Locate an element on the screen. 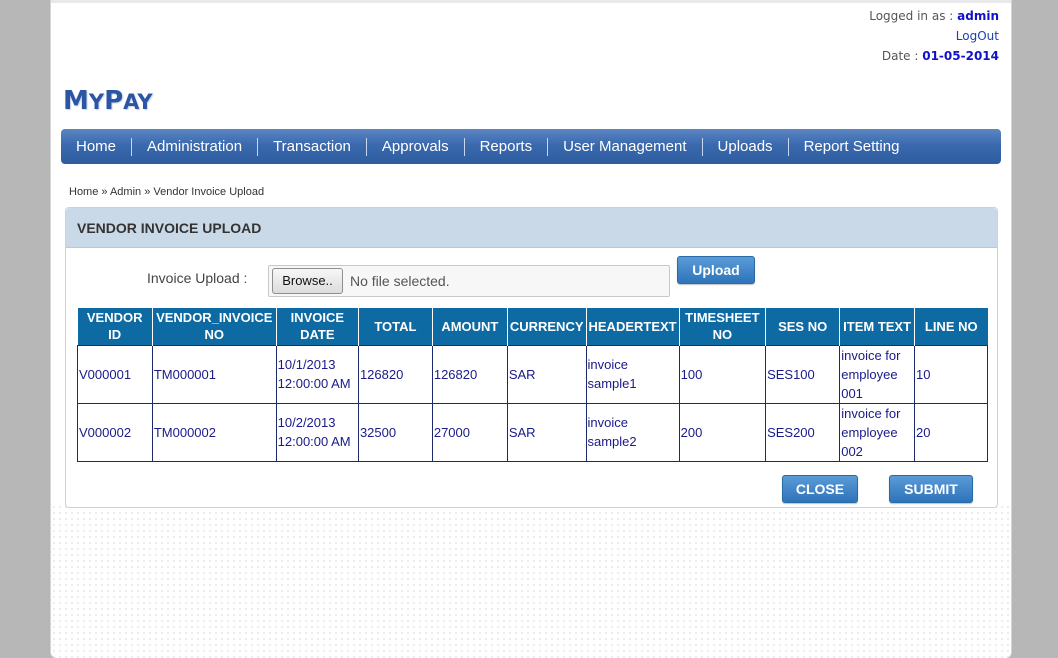 The image size is (1058, 658). file-input: Browse.. No file selected. is located at coordinates (469, 281).